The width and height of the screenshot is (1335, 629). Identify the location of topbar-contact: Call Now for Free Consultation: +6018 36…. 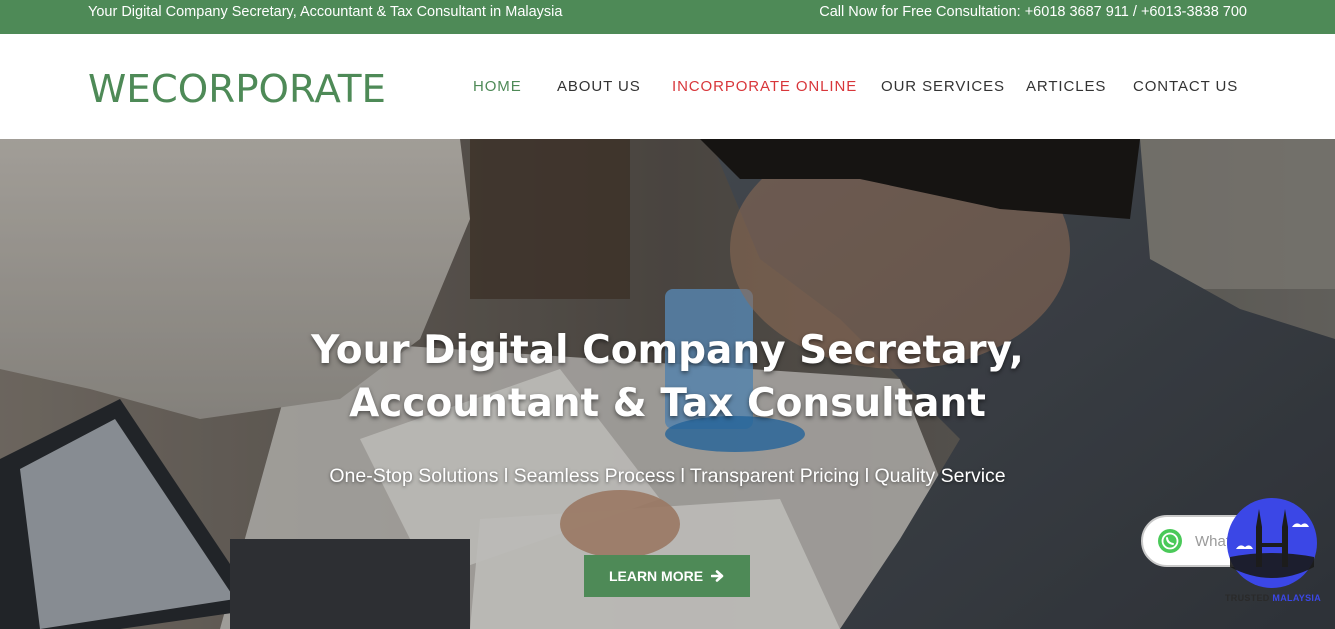
(1033, 12).